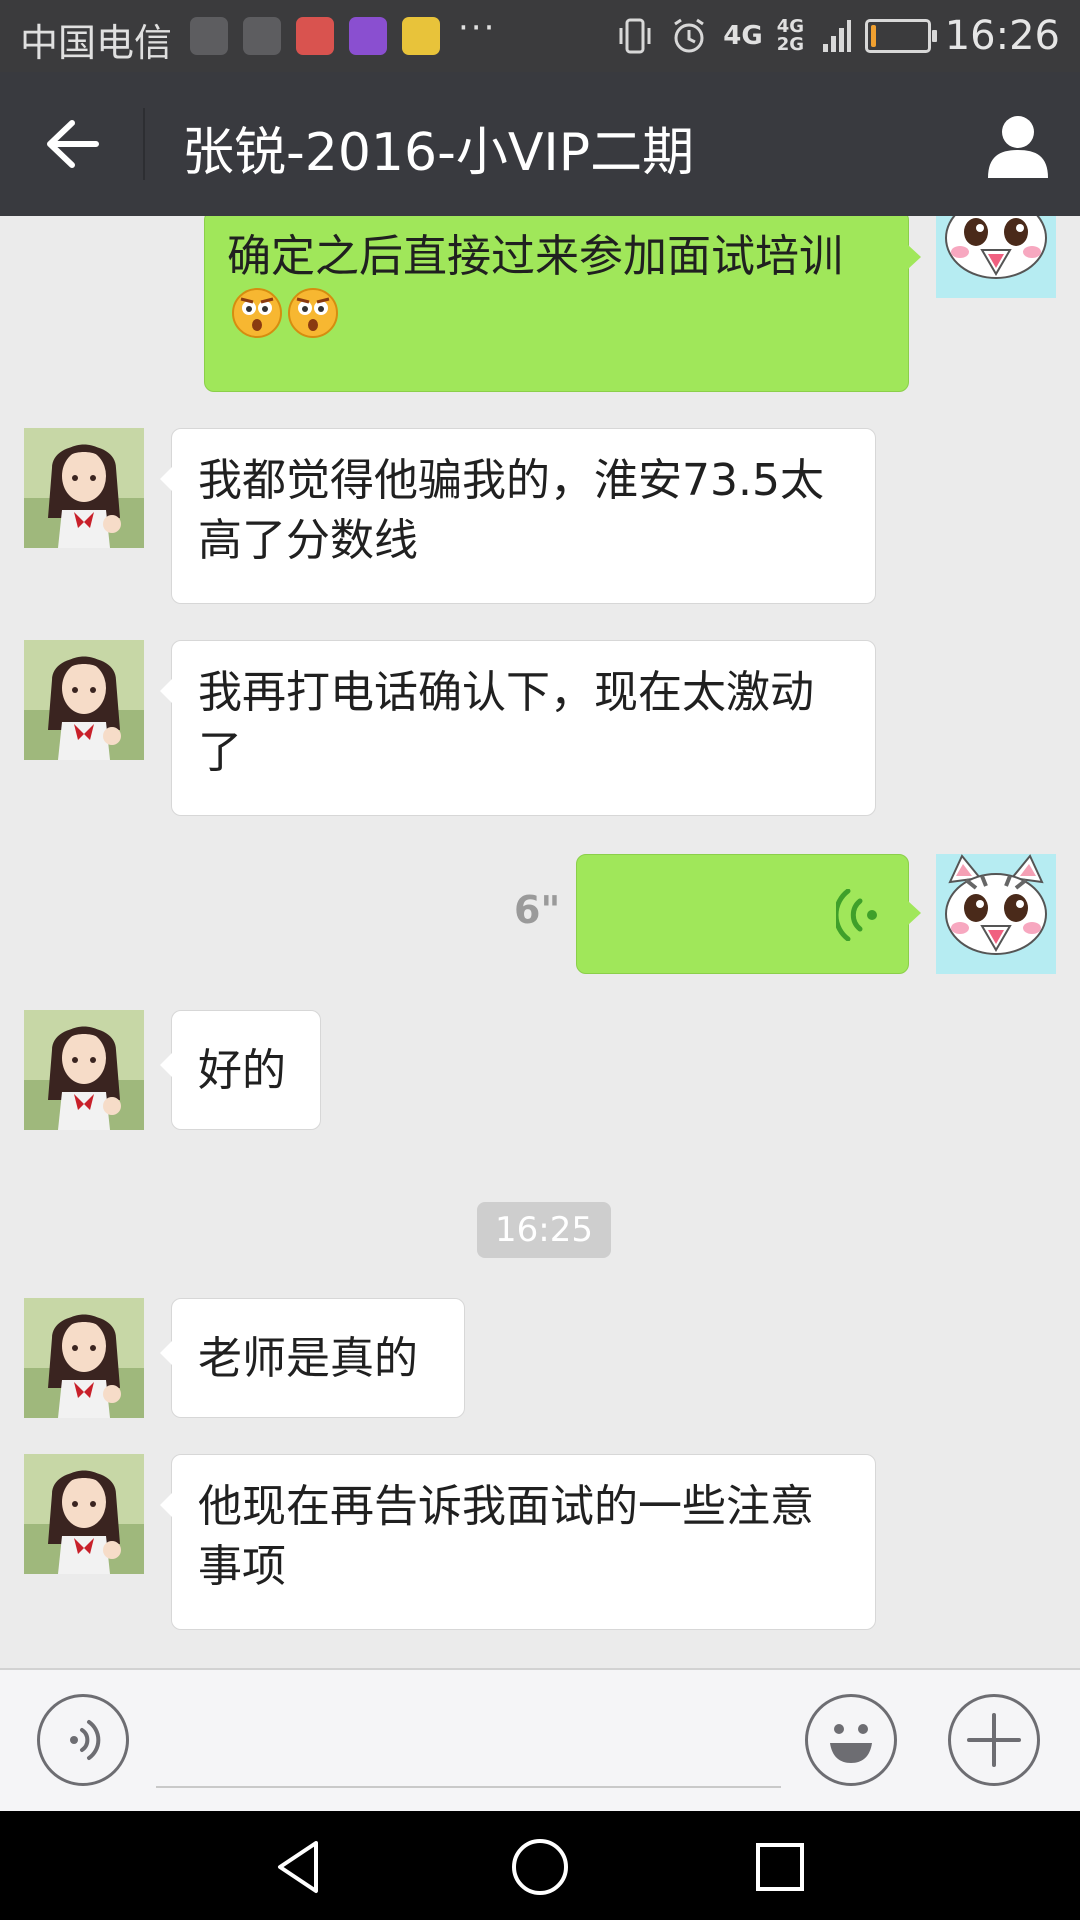  I want to click on emoji-button, so click(851, 1740).